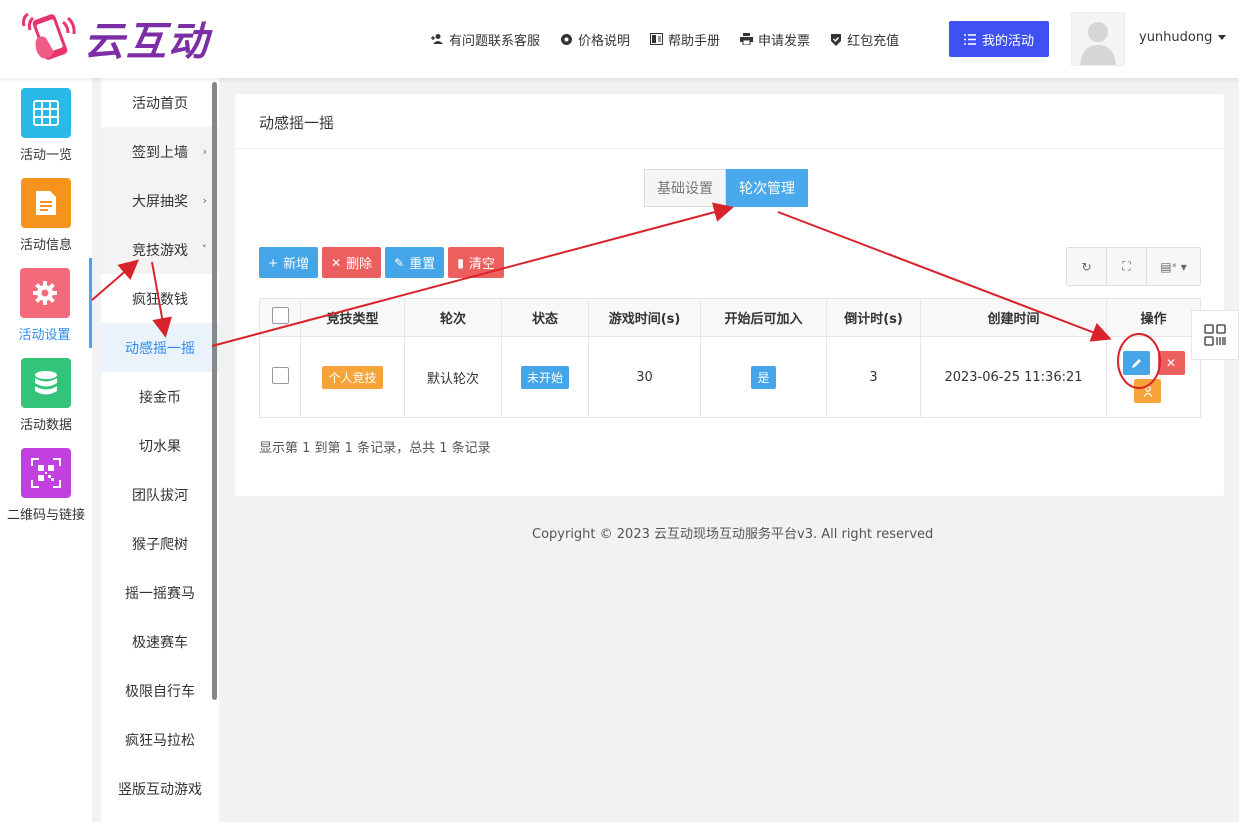 This screenshot has height=822, width=1239. Describe the element at coordinates (1215, 335) in the screenshot. I see `floating-qrcode-button` at that location.